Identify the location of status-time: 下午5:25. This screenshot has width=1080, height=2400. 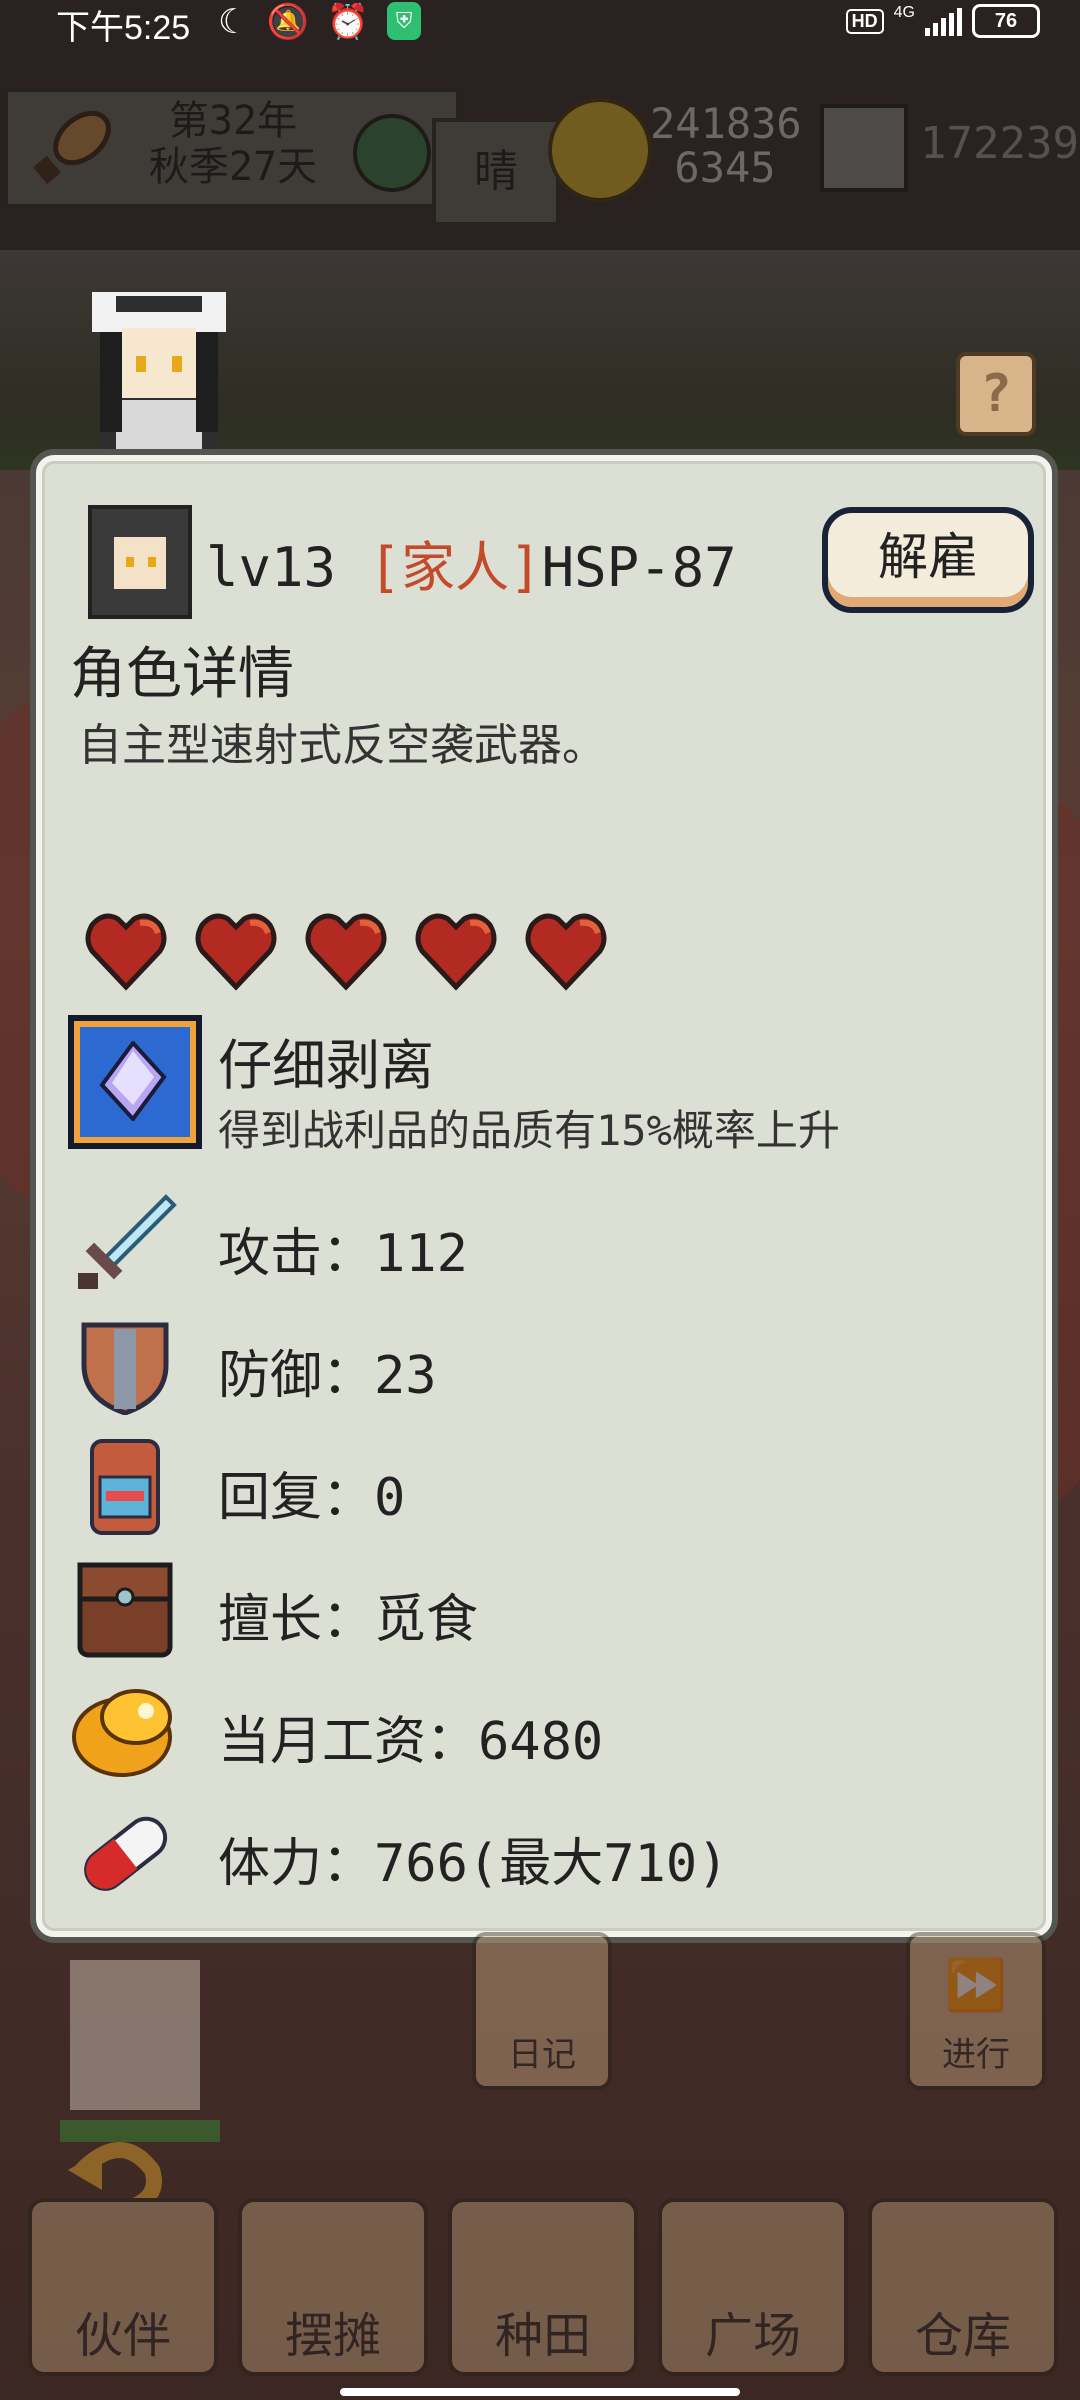
(123, 28).